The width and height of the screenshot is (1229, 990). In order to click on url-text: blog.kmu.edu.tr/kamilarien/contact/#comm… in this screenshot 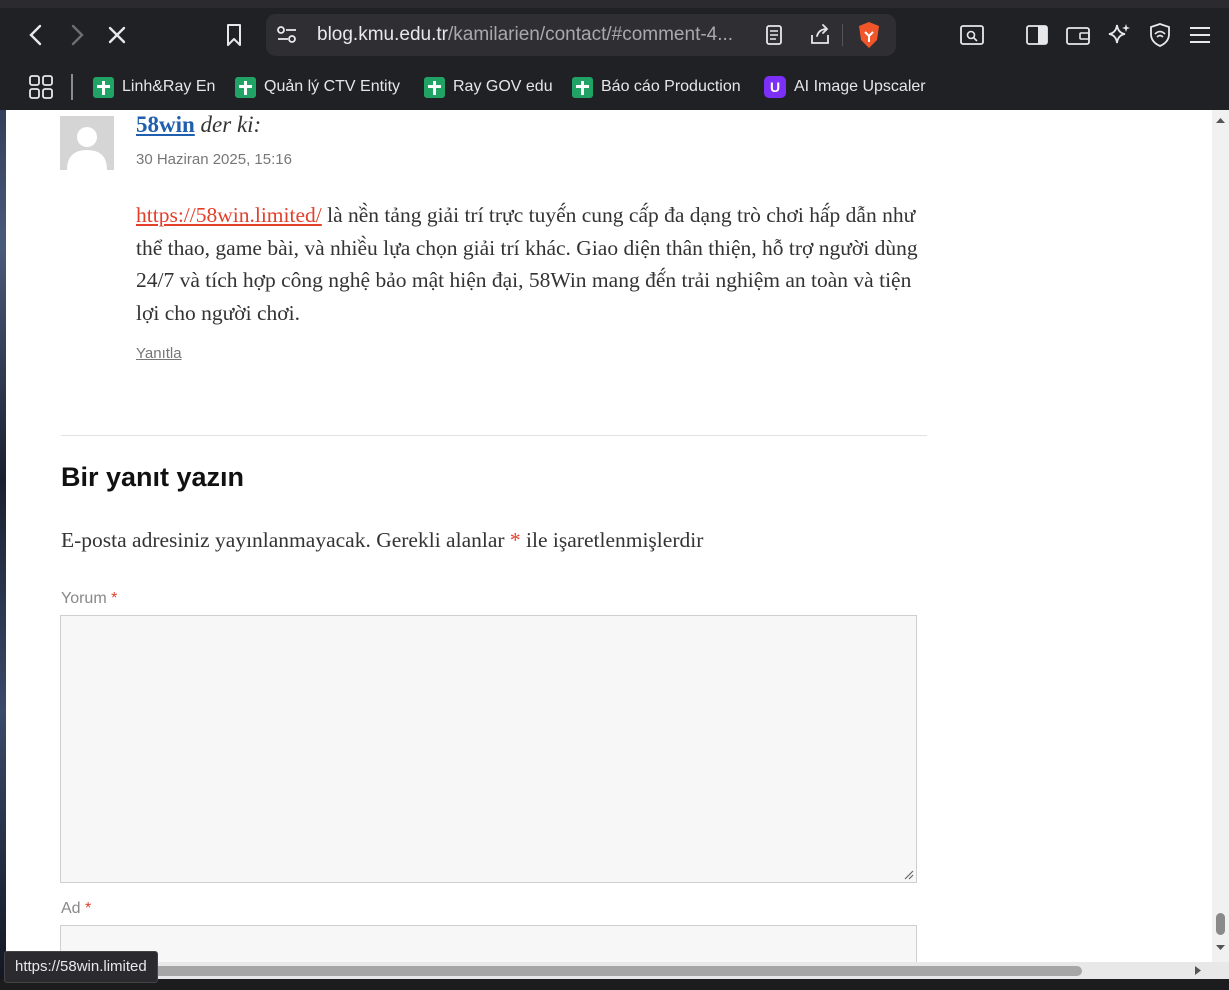, I will do `click(525, 35)`.